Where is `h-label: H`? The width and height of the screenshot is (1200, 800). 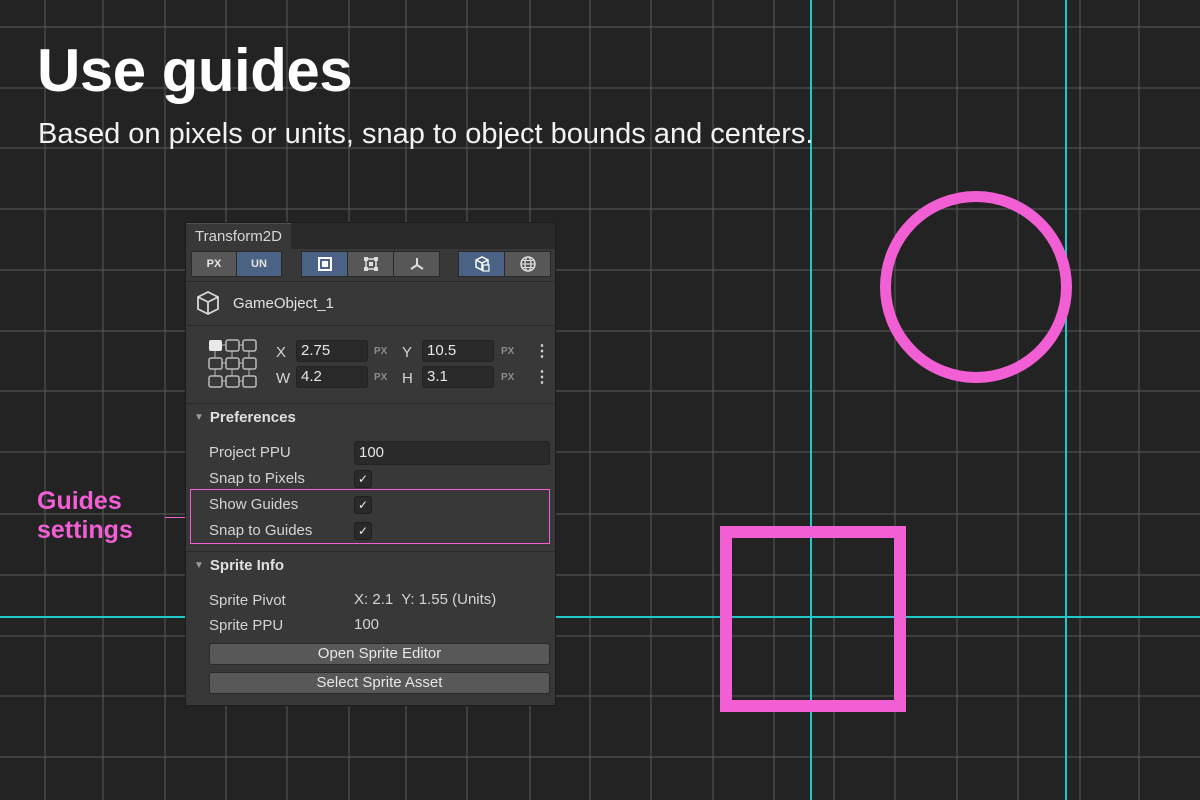 h-label: H is located at coordinates (407, 378).